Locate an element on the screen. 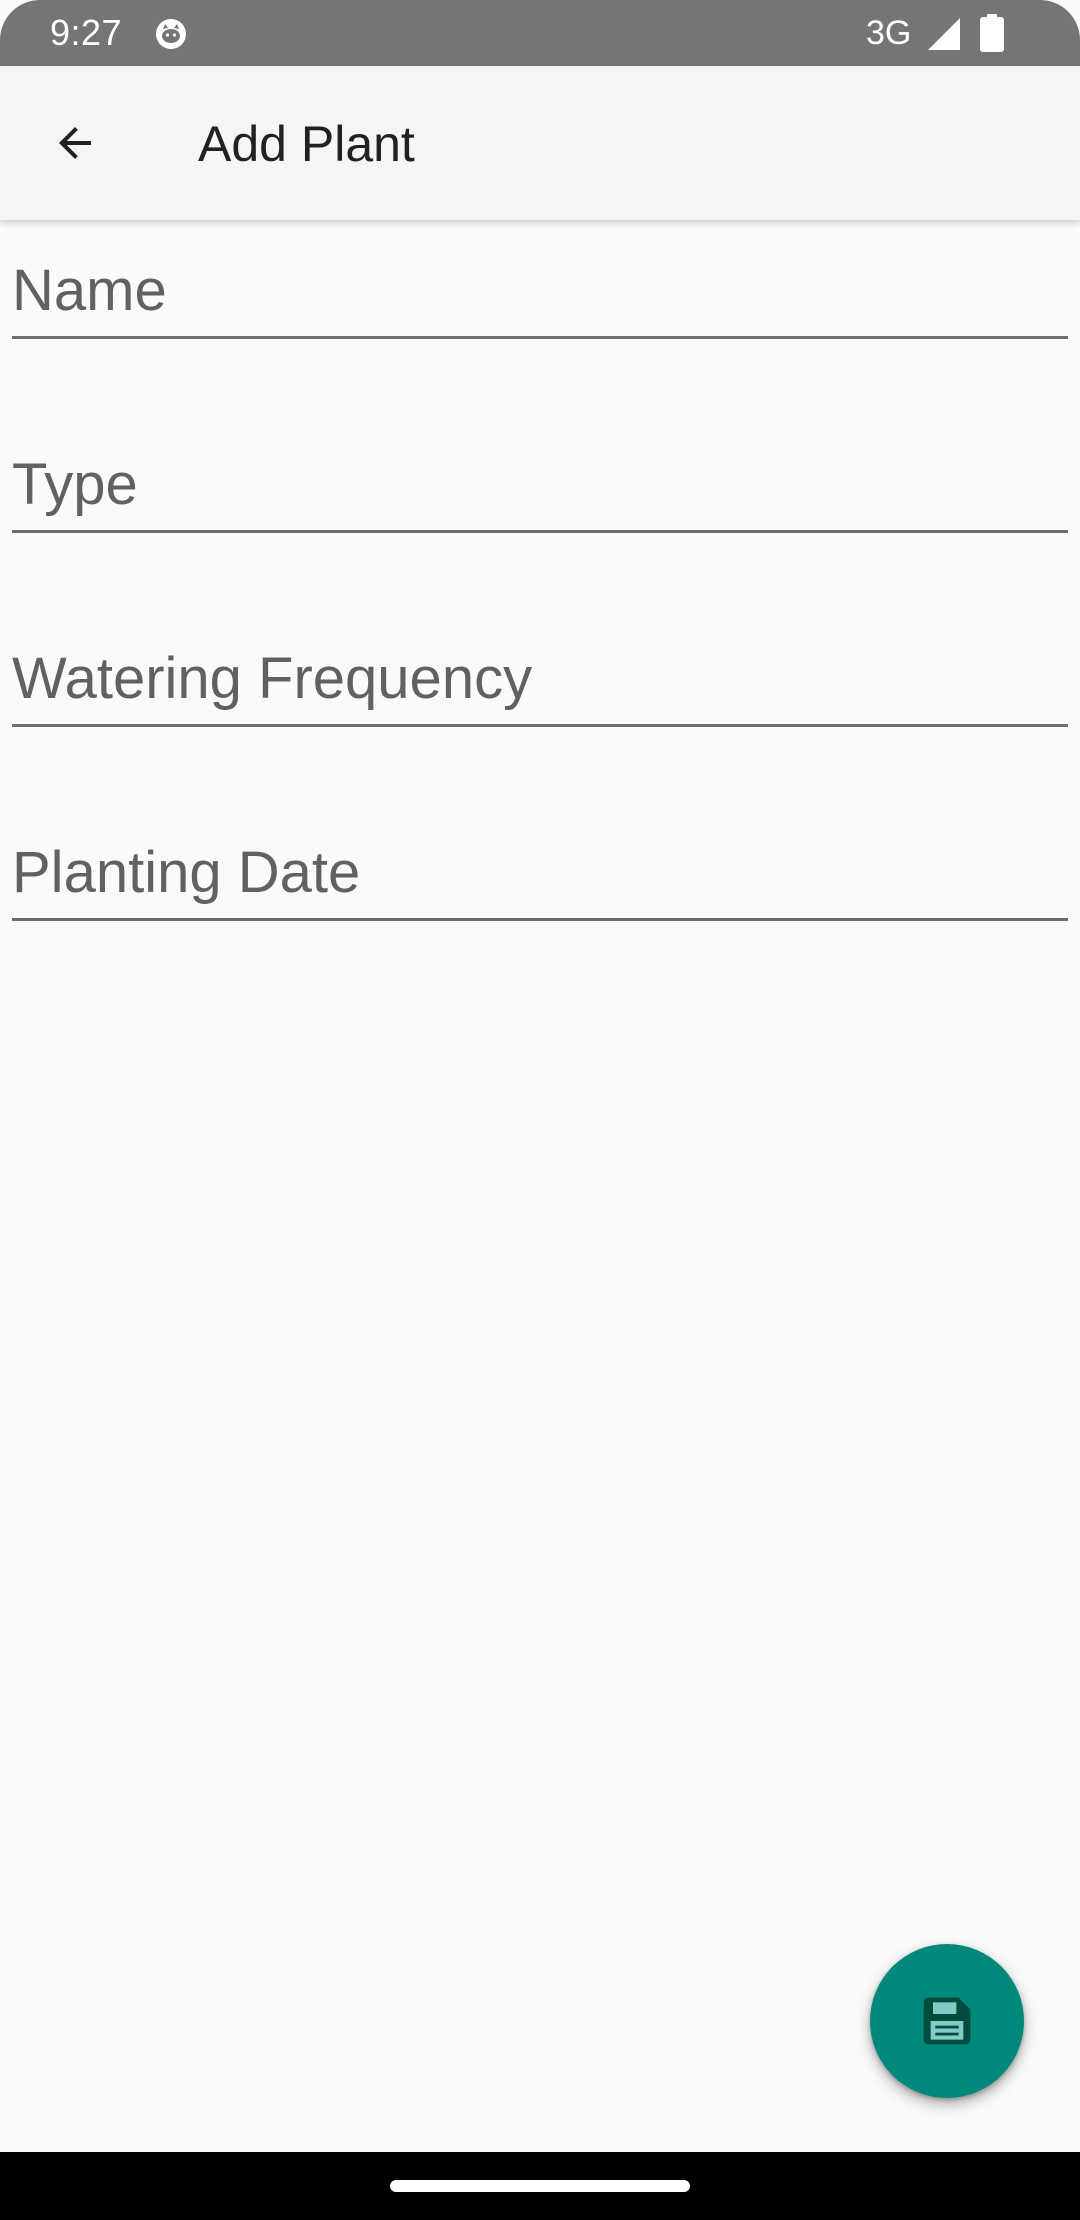 This screenshot has height=2220, width=1080. save-button is located at coordinates (947, 2021).